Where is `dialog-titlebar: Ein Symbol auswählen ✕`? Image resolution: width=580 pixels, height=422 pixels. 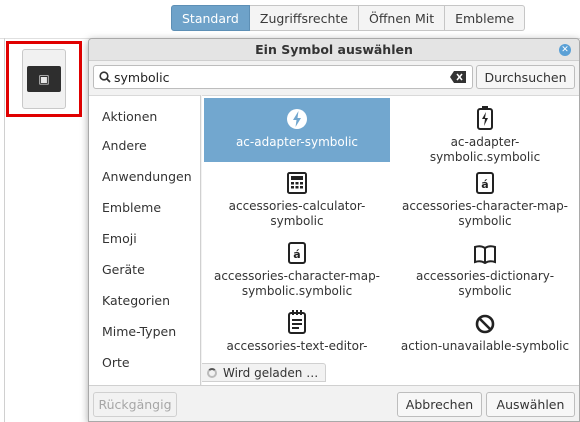
dialog-titlebar: Ein Symbol auswählen ✕ is located at coordinates (334, 50).